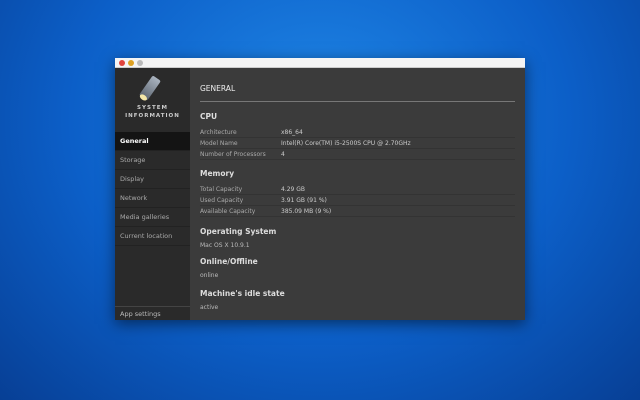 The width and height of the screenshot is (640, 400). Describe the element at coordinates (140, 63) in the screenshot. I see `zoom-button` at that location.